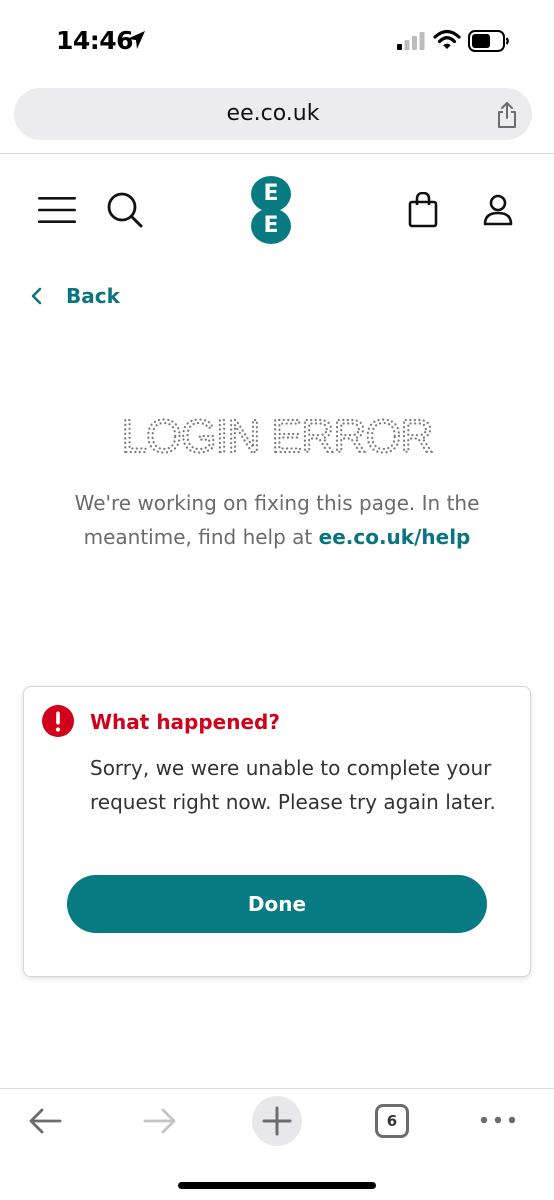  What do you see at coordinates (423, 210) in the screenshot?
I see `shopping-bag-icon` at bounding box center [423, 210].